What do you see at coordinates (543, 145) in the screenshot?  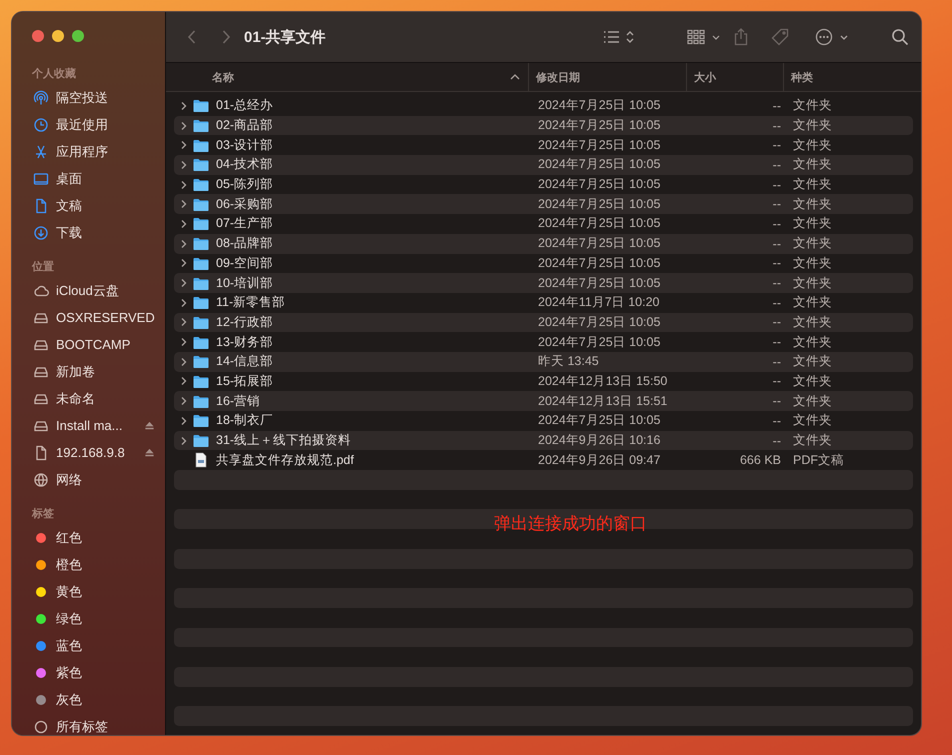 I see `file-row: 03-设计部 2024年7月25日 10:05 -- 文件夹` at bounding box center [543, 145].